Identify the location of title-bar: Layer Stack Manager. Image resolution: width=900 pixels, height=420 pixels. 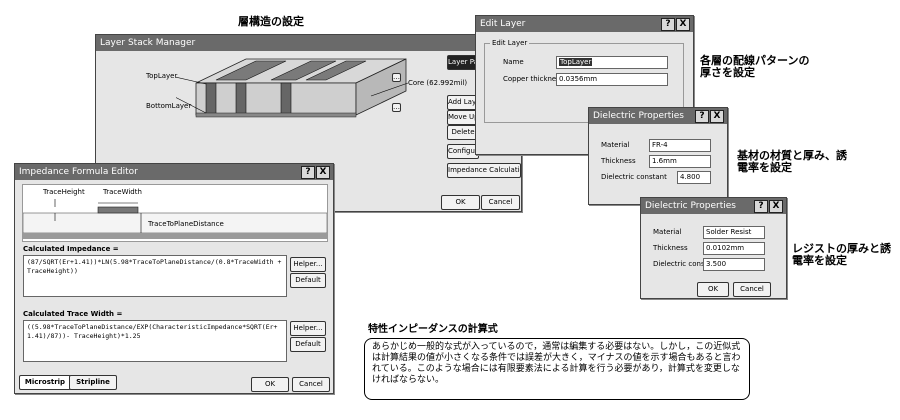
(308, 43).